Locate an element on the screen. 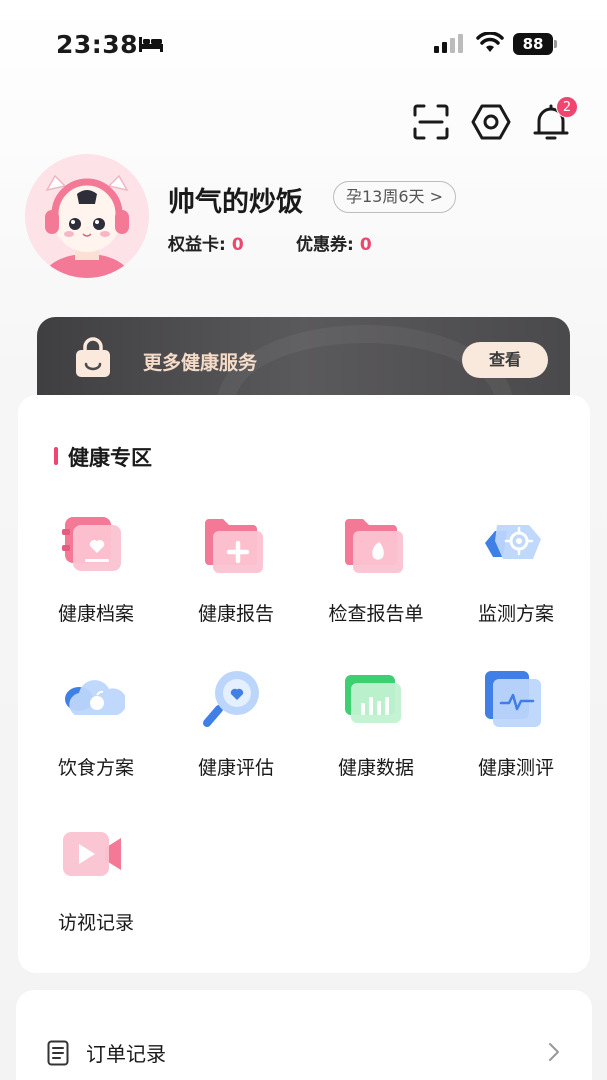  battery-tip is located at coordinates (555, 44).